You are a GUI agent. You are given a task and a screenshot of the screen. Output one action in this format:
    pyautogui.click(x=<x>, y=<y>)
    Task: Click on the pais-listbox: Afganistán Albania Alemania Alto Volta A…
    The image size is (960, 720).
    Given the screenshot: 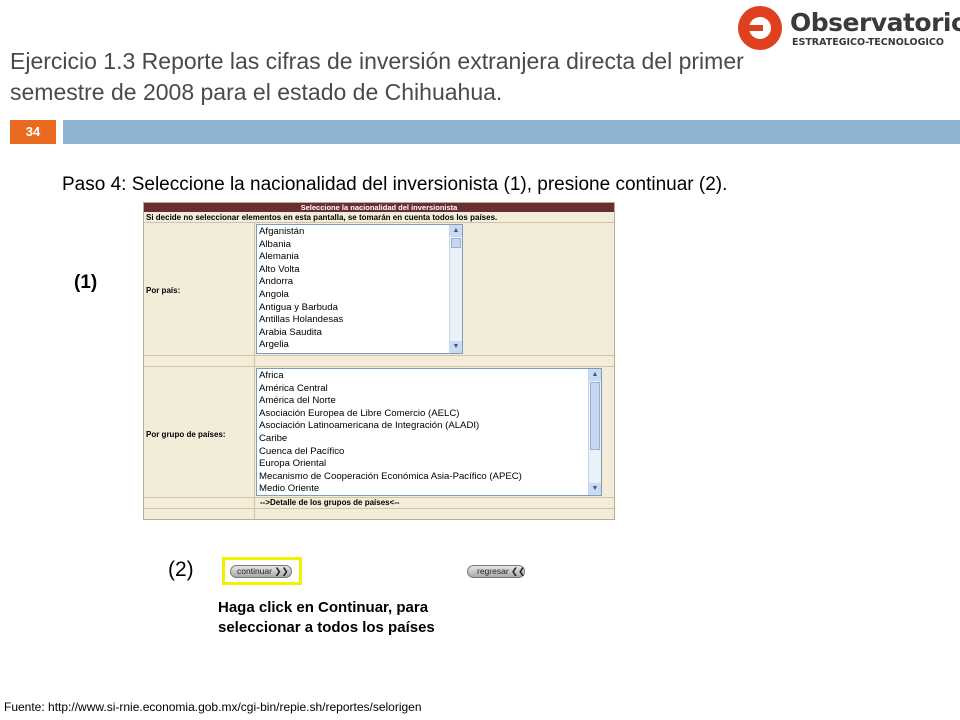 What is the action you would take?
    pyautogui.click(x=359, y=289)
    